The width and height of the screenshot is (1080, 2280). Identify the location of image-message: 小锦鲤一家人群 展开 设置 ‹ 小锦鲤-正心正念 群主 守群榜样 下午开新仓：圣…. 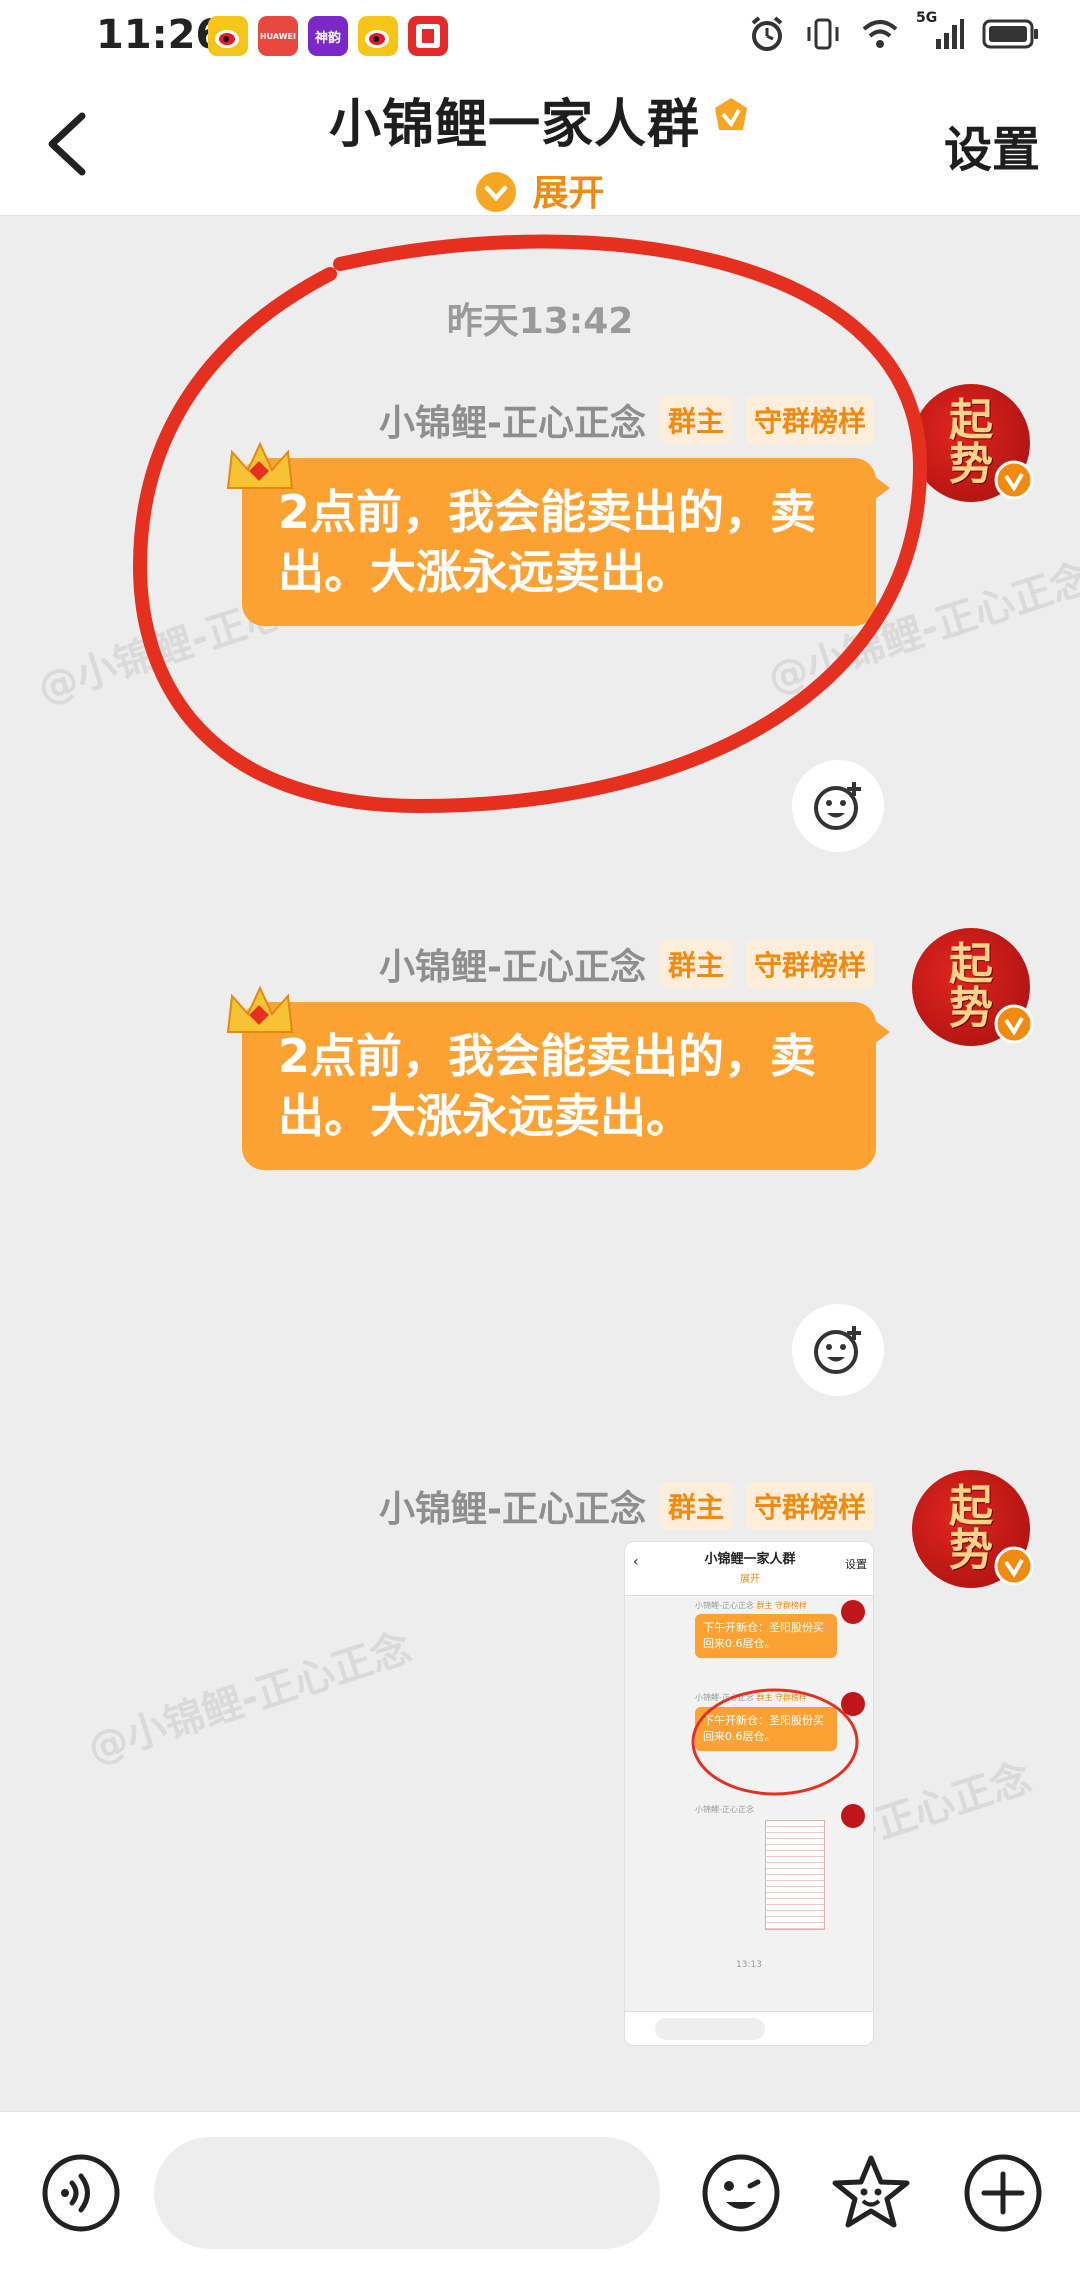
(749, 1793).